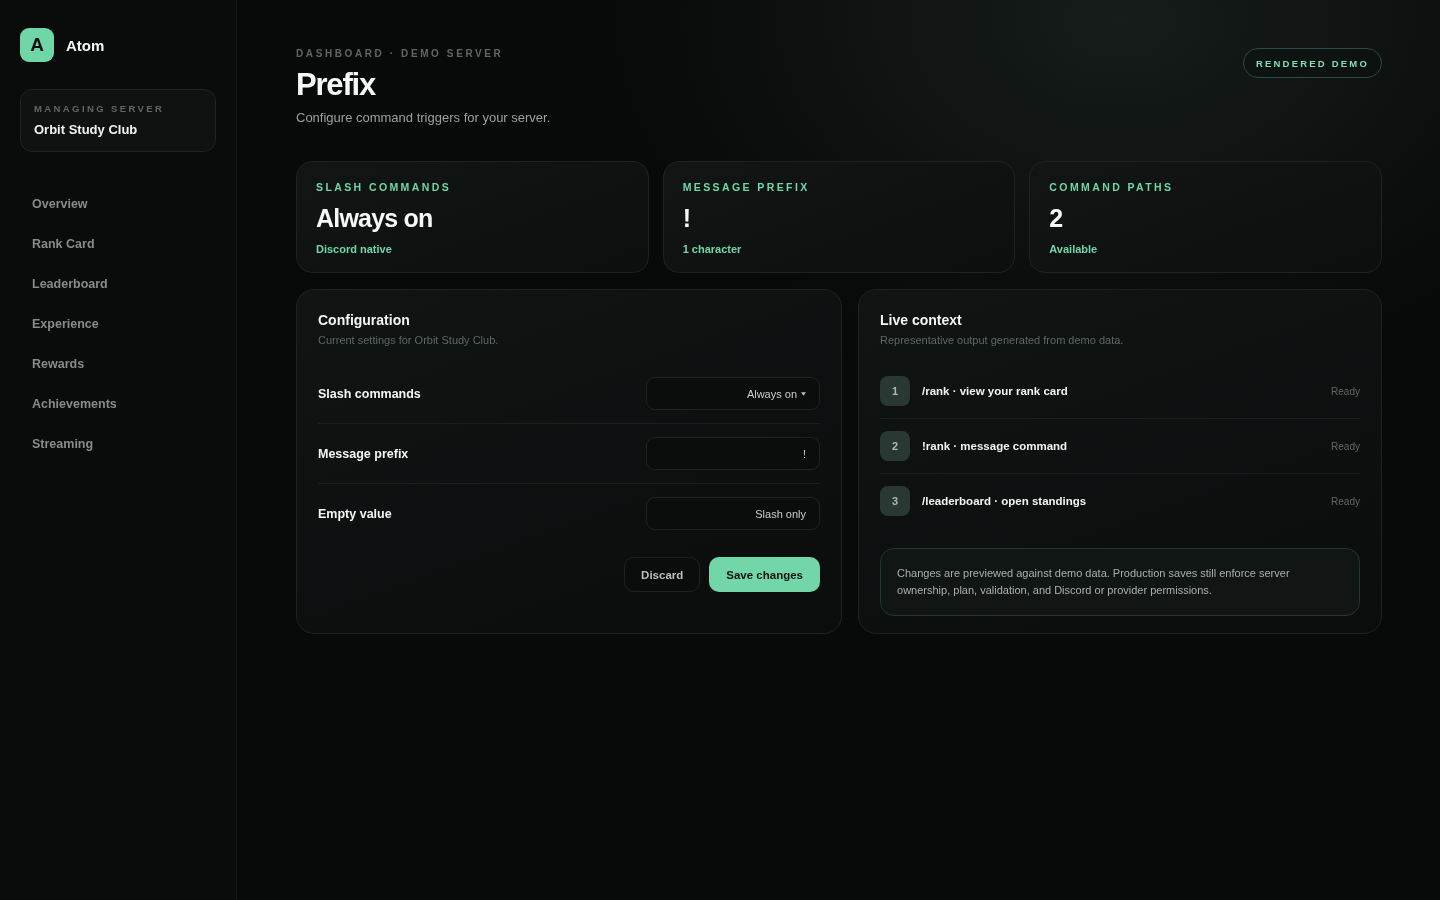  Describe the element at coordinates (118, 204) in the screenshot. I see `nav-item: Overview` at that location.